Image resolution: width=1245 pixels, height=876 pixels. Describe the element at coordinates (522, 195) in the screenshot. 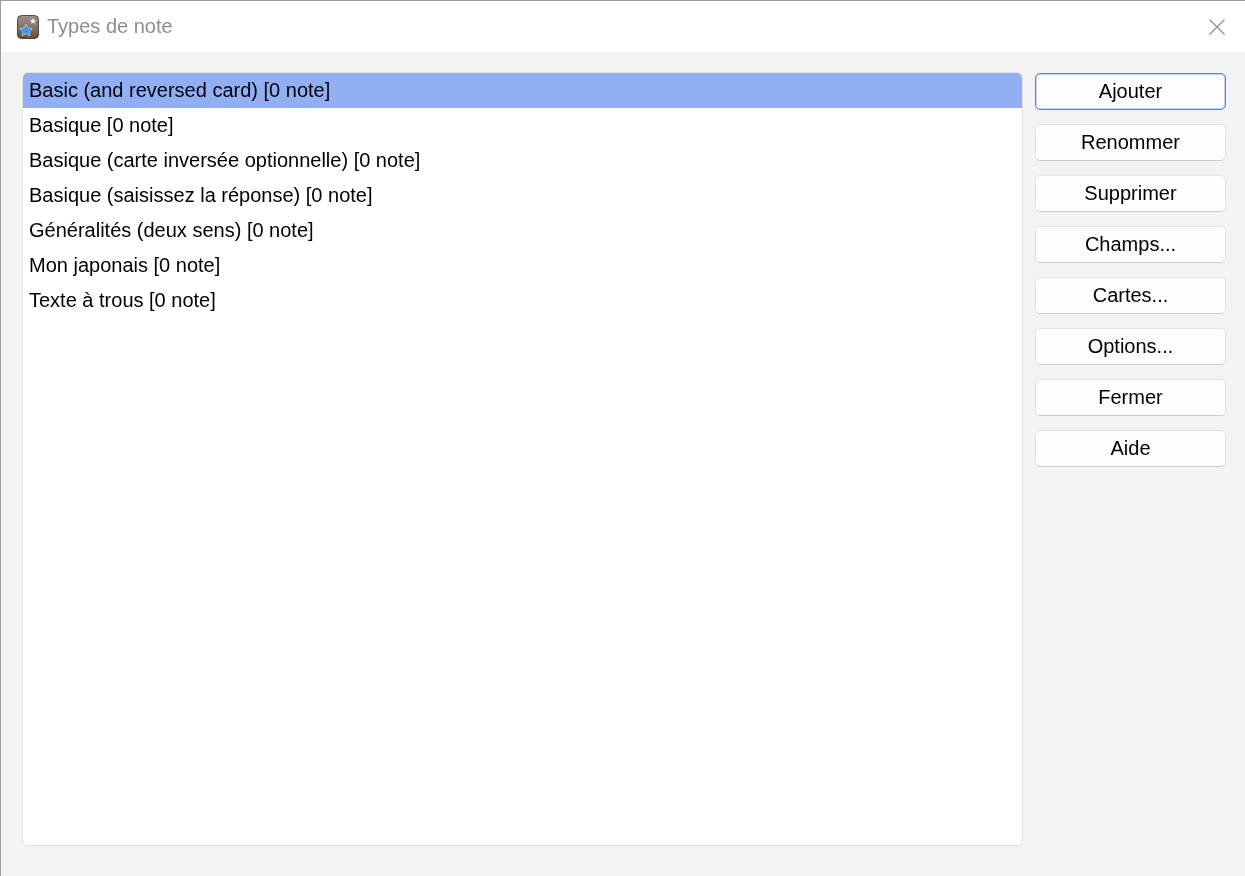

I see `note-type-item: Basique (saisissez la réponse) [0 note]` at that location.